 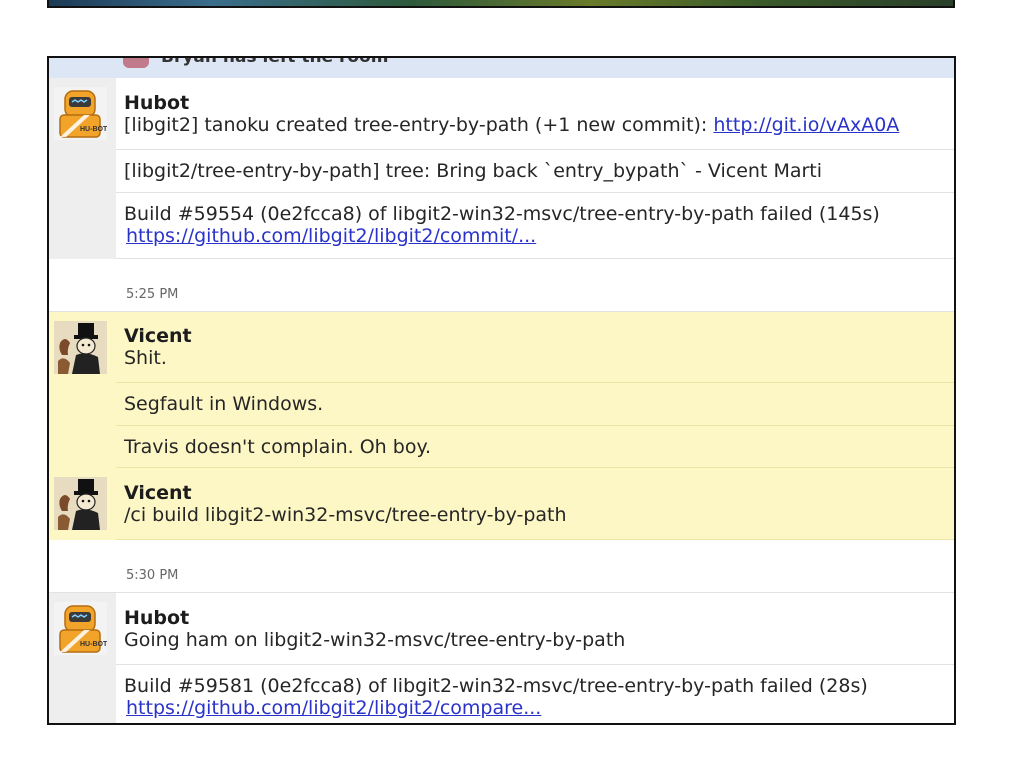 I want to click on header-image-strip, so click(x=501, y=4).